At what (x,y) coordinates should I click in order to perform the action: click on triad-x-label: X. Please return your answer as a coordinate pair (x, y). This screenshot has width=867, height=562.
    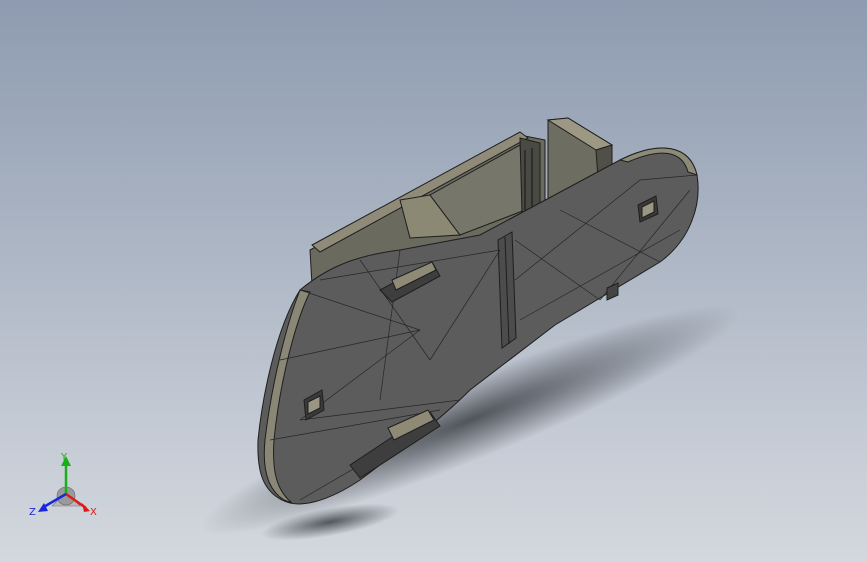
    Looking at the image, I should click on (93, 512).